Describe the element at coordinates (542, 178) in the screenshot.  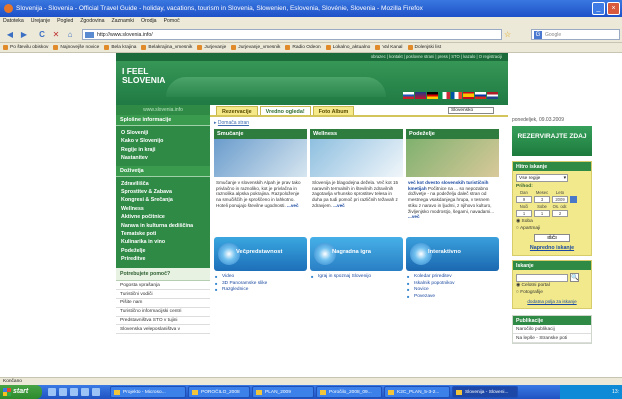
I see `region-select: Vse regije ▾` at that location.